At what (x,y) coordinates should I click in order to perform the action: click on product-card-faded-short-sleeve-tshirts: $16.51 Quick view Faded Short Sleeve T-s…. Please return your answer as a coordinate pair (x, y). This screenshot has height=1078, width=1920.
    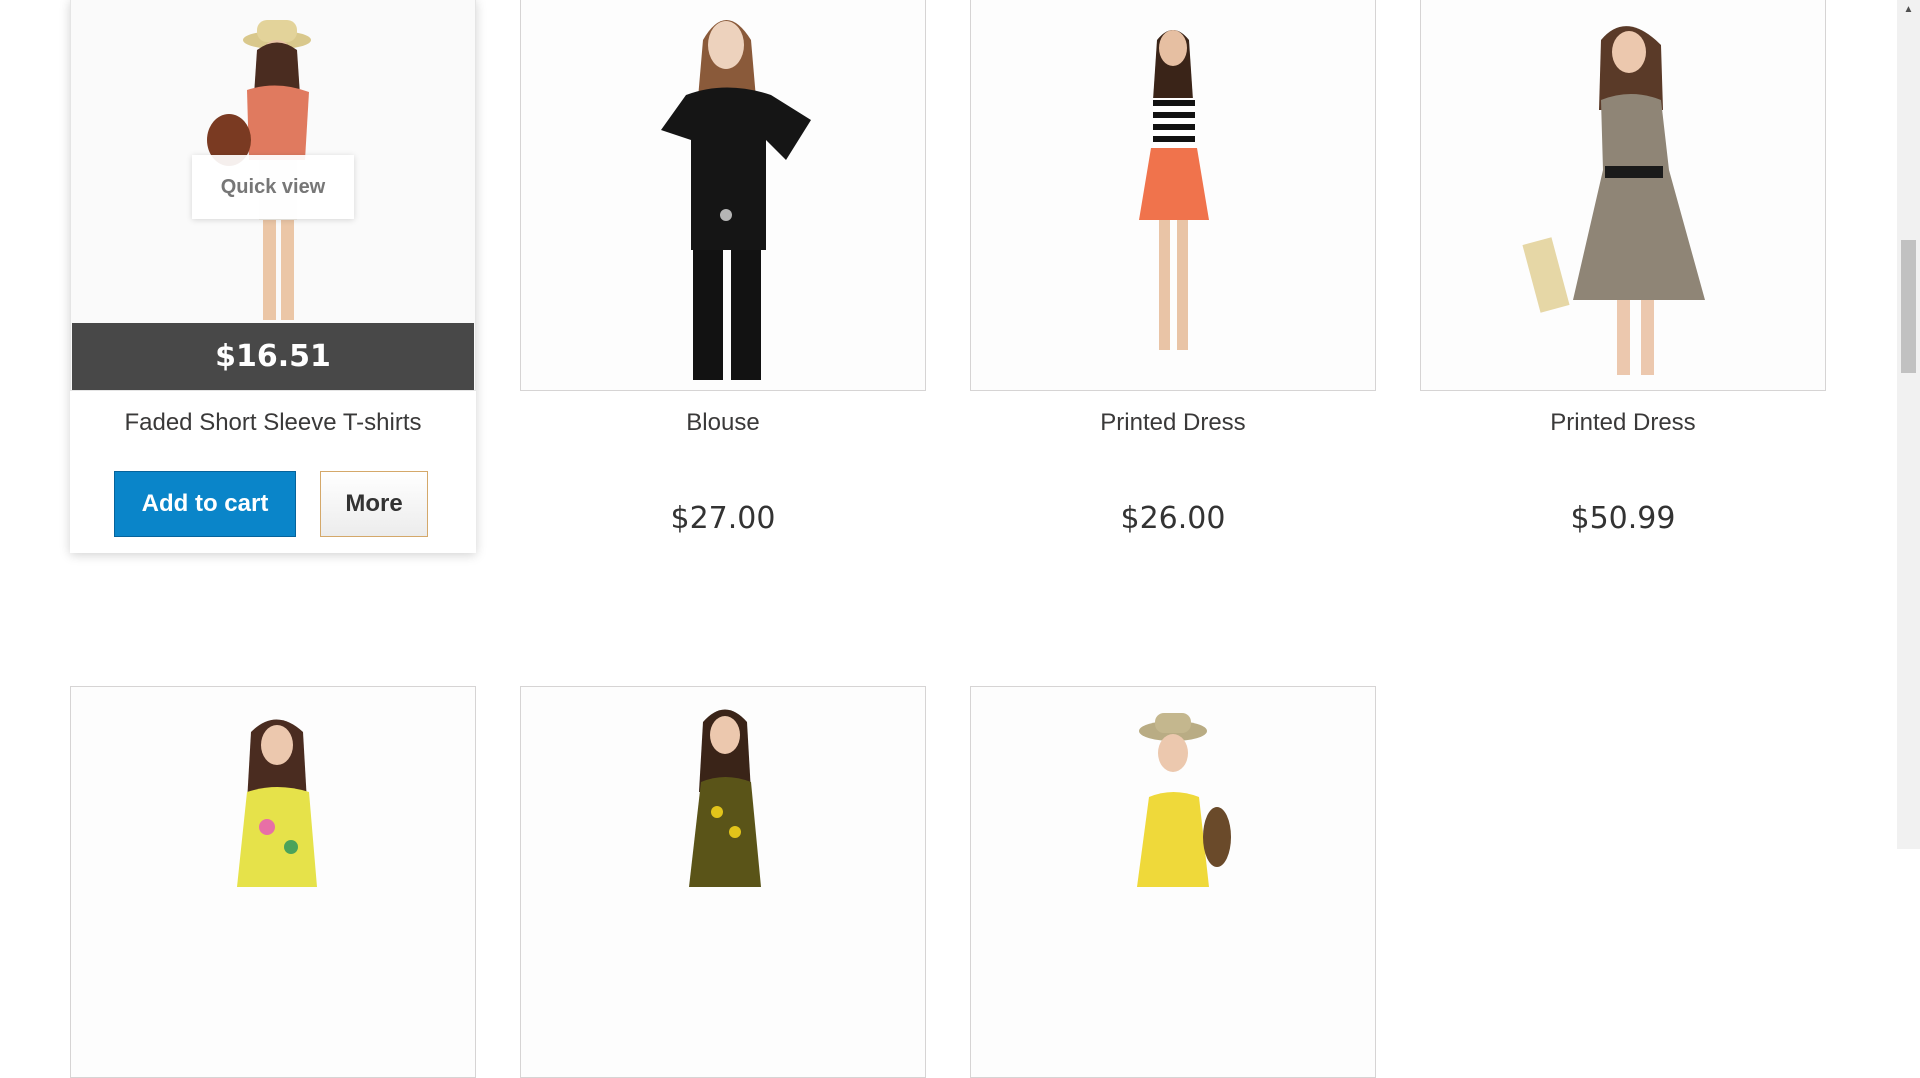
    Looking at the image, I should click on (273, 276).